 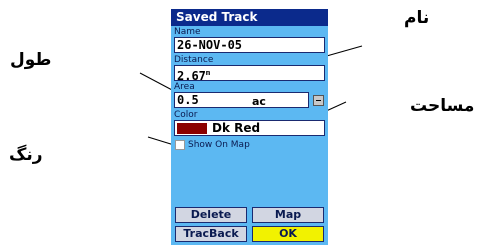 I want to click on callout-length: طول, so click(x=31, y=60).